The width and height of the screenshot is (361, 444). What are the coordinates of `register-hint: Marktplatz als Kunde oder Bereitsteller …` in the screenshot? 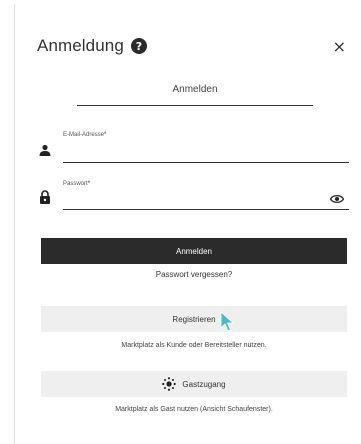 It's located at (194, 345).